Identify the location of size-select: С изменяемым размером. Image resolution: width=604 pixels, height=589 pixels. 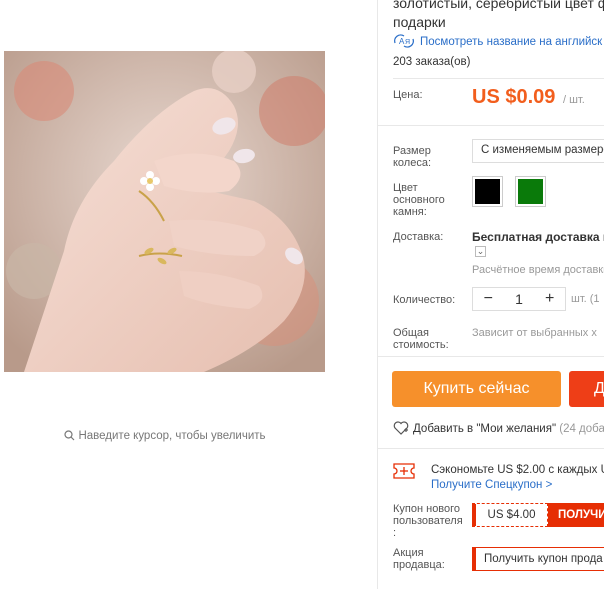
(538, 151).